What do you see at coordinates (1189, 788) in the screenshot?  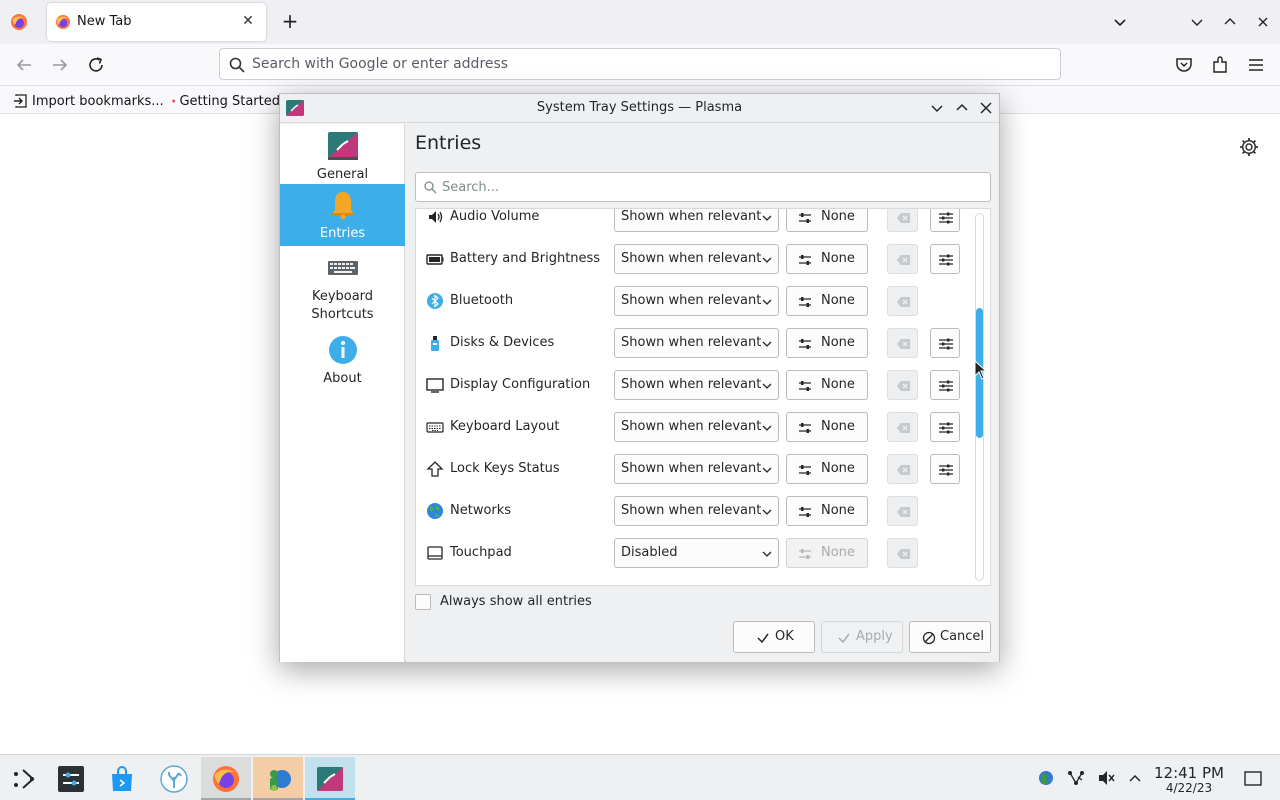 I see `clock-date: 4/22/23` at bounding box center [1189, 788].